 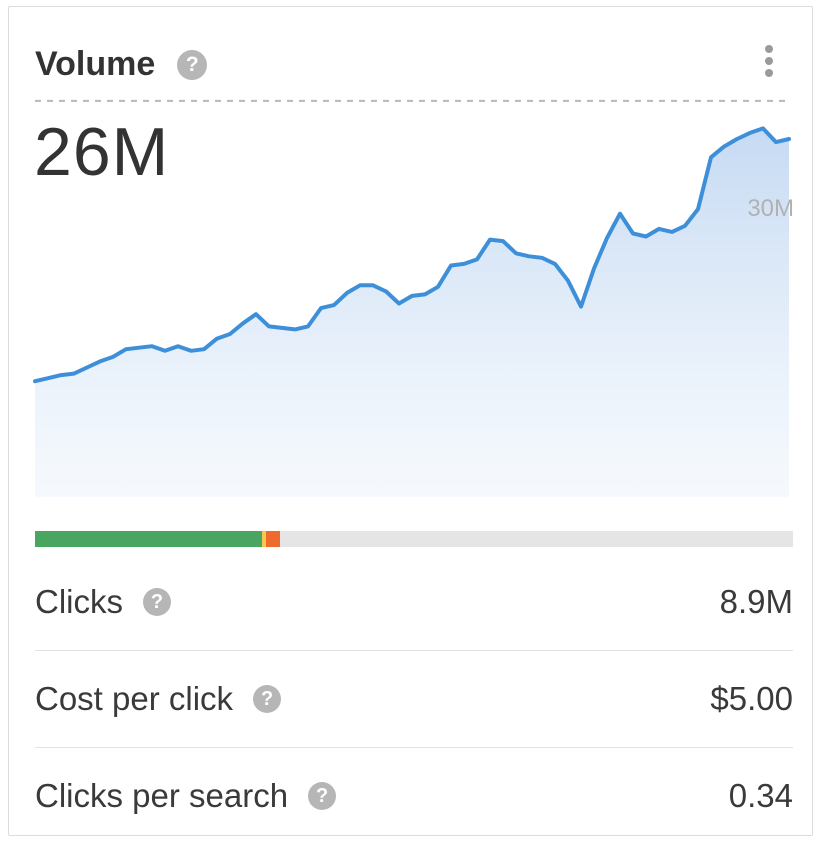 I want to click on cost-per-click-label: Cost per click, so click(x=134, y=698).